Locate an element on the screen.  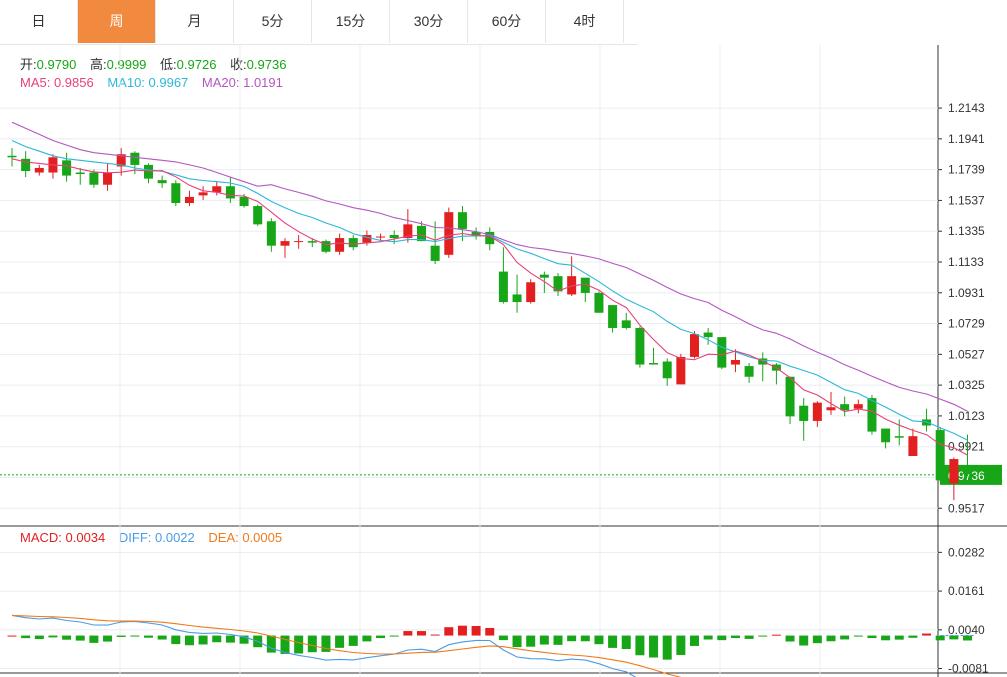
tab-60min: 60分 is located at coordinates (507, 21).